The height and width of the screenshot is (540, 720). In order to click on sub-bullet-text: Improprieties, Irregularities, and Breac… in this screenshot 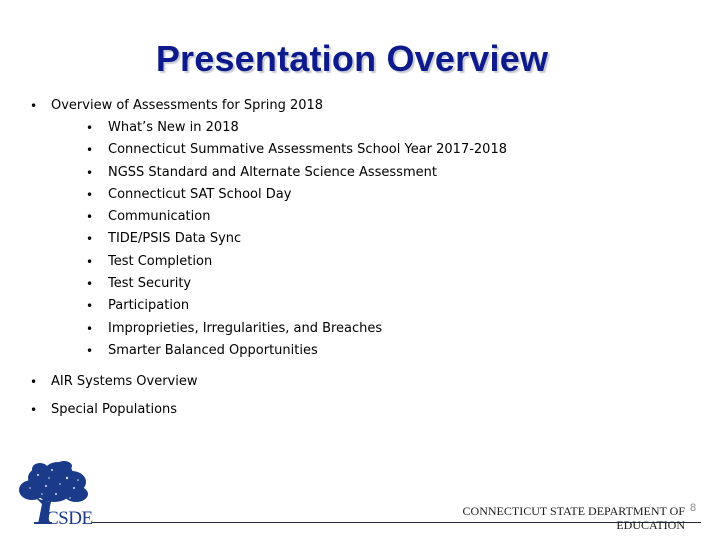, I will do `click(245, 328)`.